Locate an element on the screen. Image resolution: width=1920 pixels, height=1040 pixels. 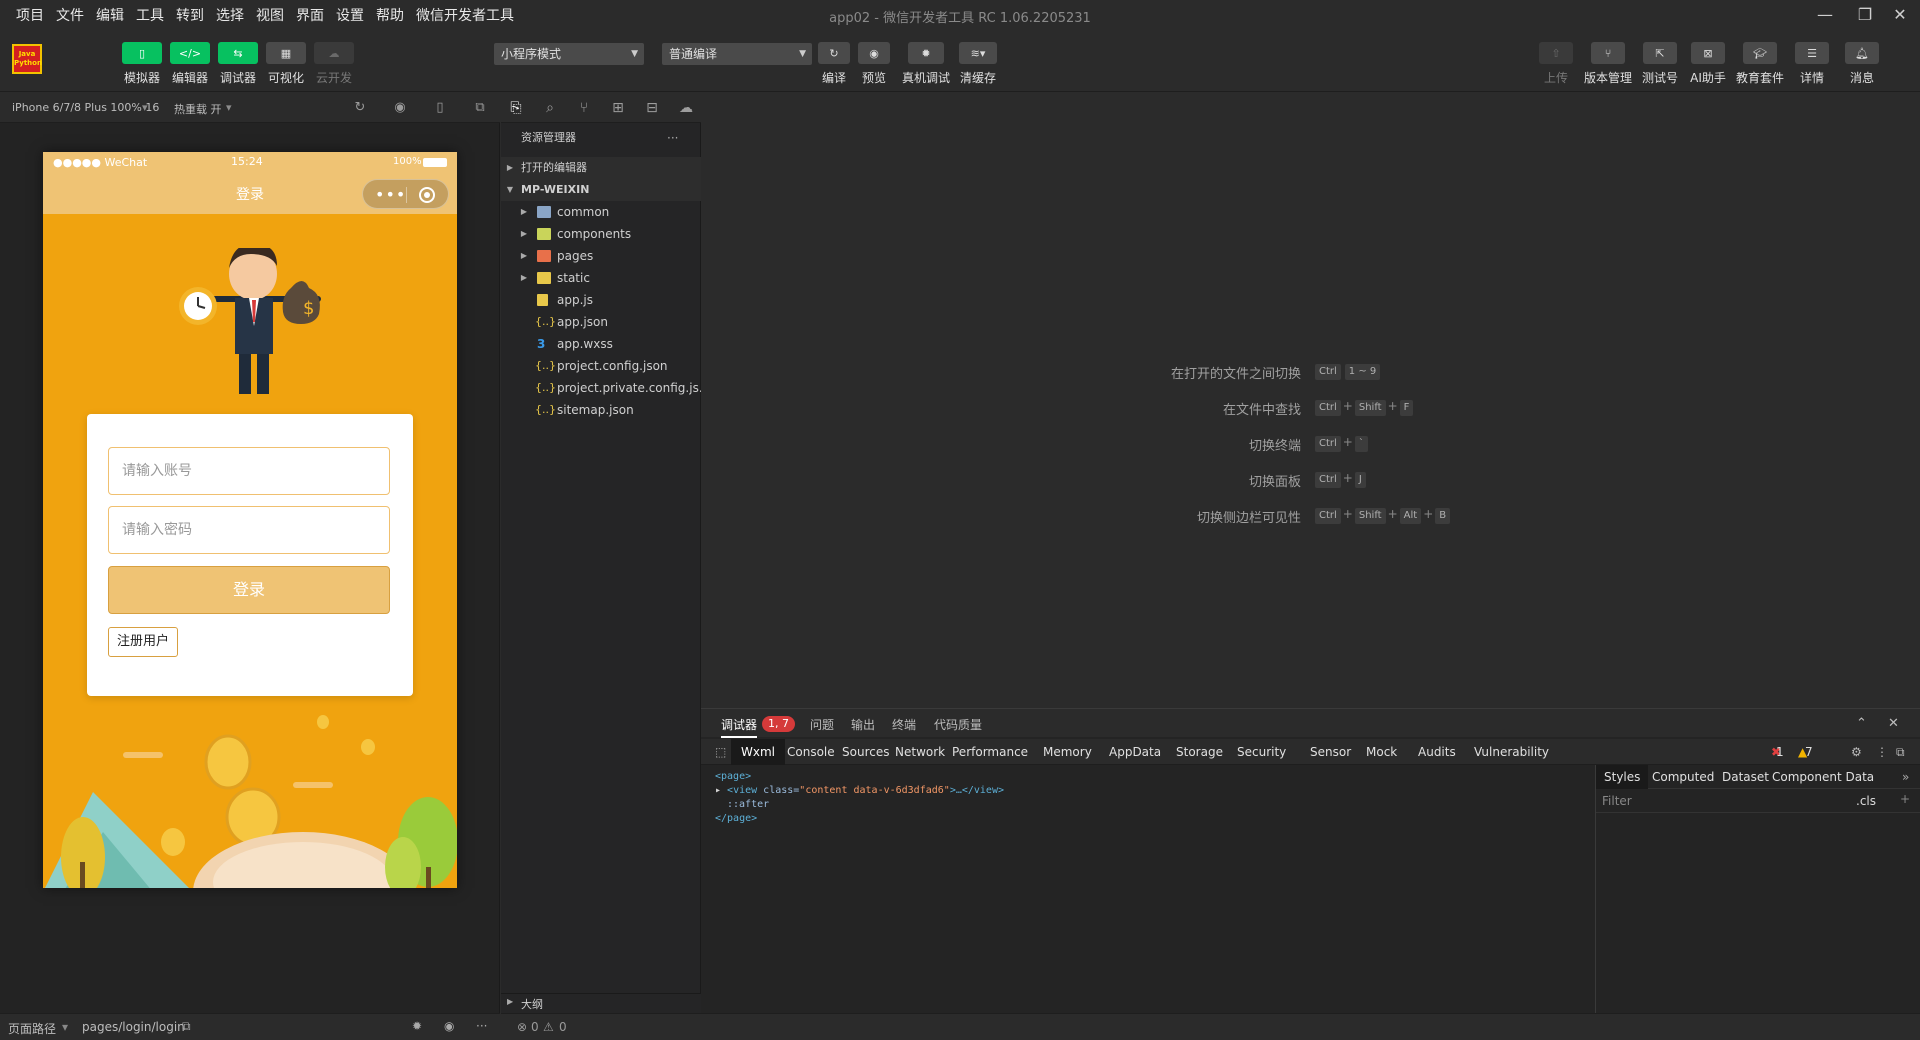
device-chevron-icon: ▾ is located at coordinates (145, 107).